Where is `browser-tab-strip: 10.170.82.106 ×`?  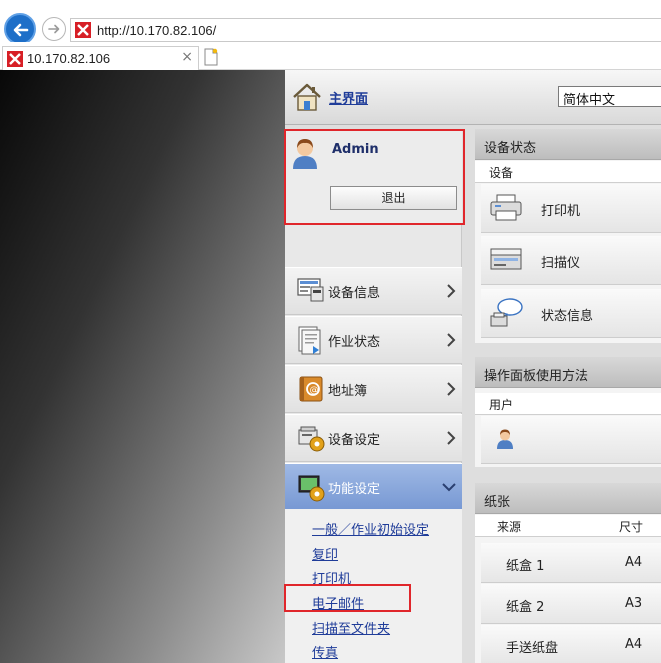 browser-tab-strip: 10.170.82.106 × is located at coordinates (330, 56).